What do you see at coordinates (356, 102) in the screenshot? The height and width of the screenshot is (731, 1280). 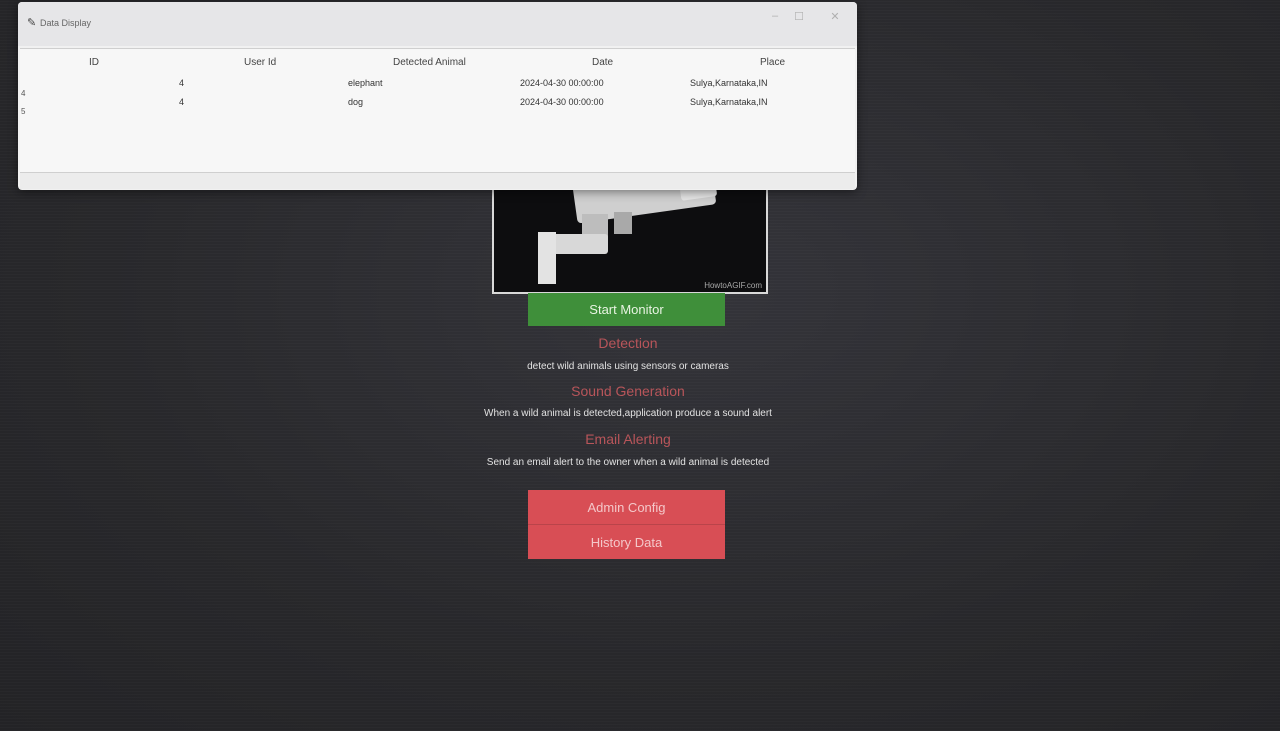 I see `cell-animal: dog` at bounding box center [356, 102].